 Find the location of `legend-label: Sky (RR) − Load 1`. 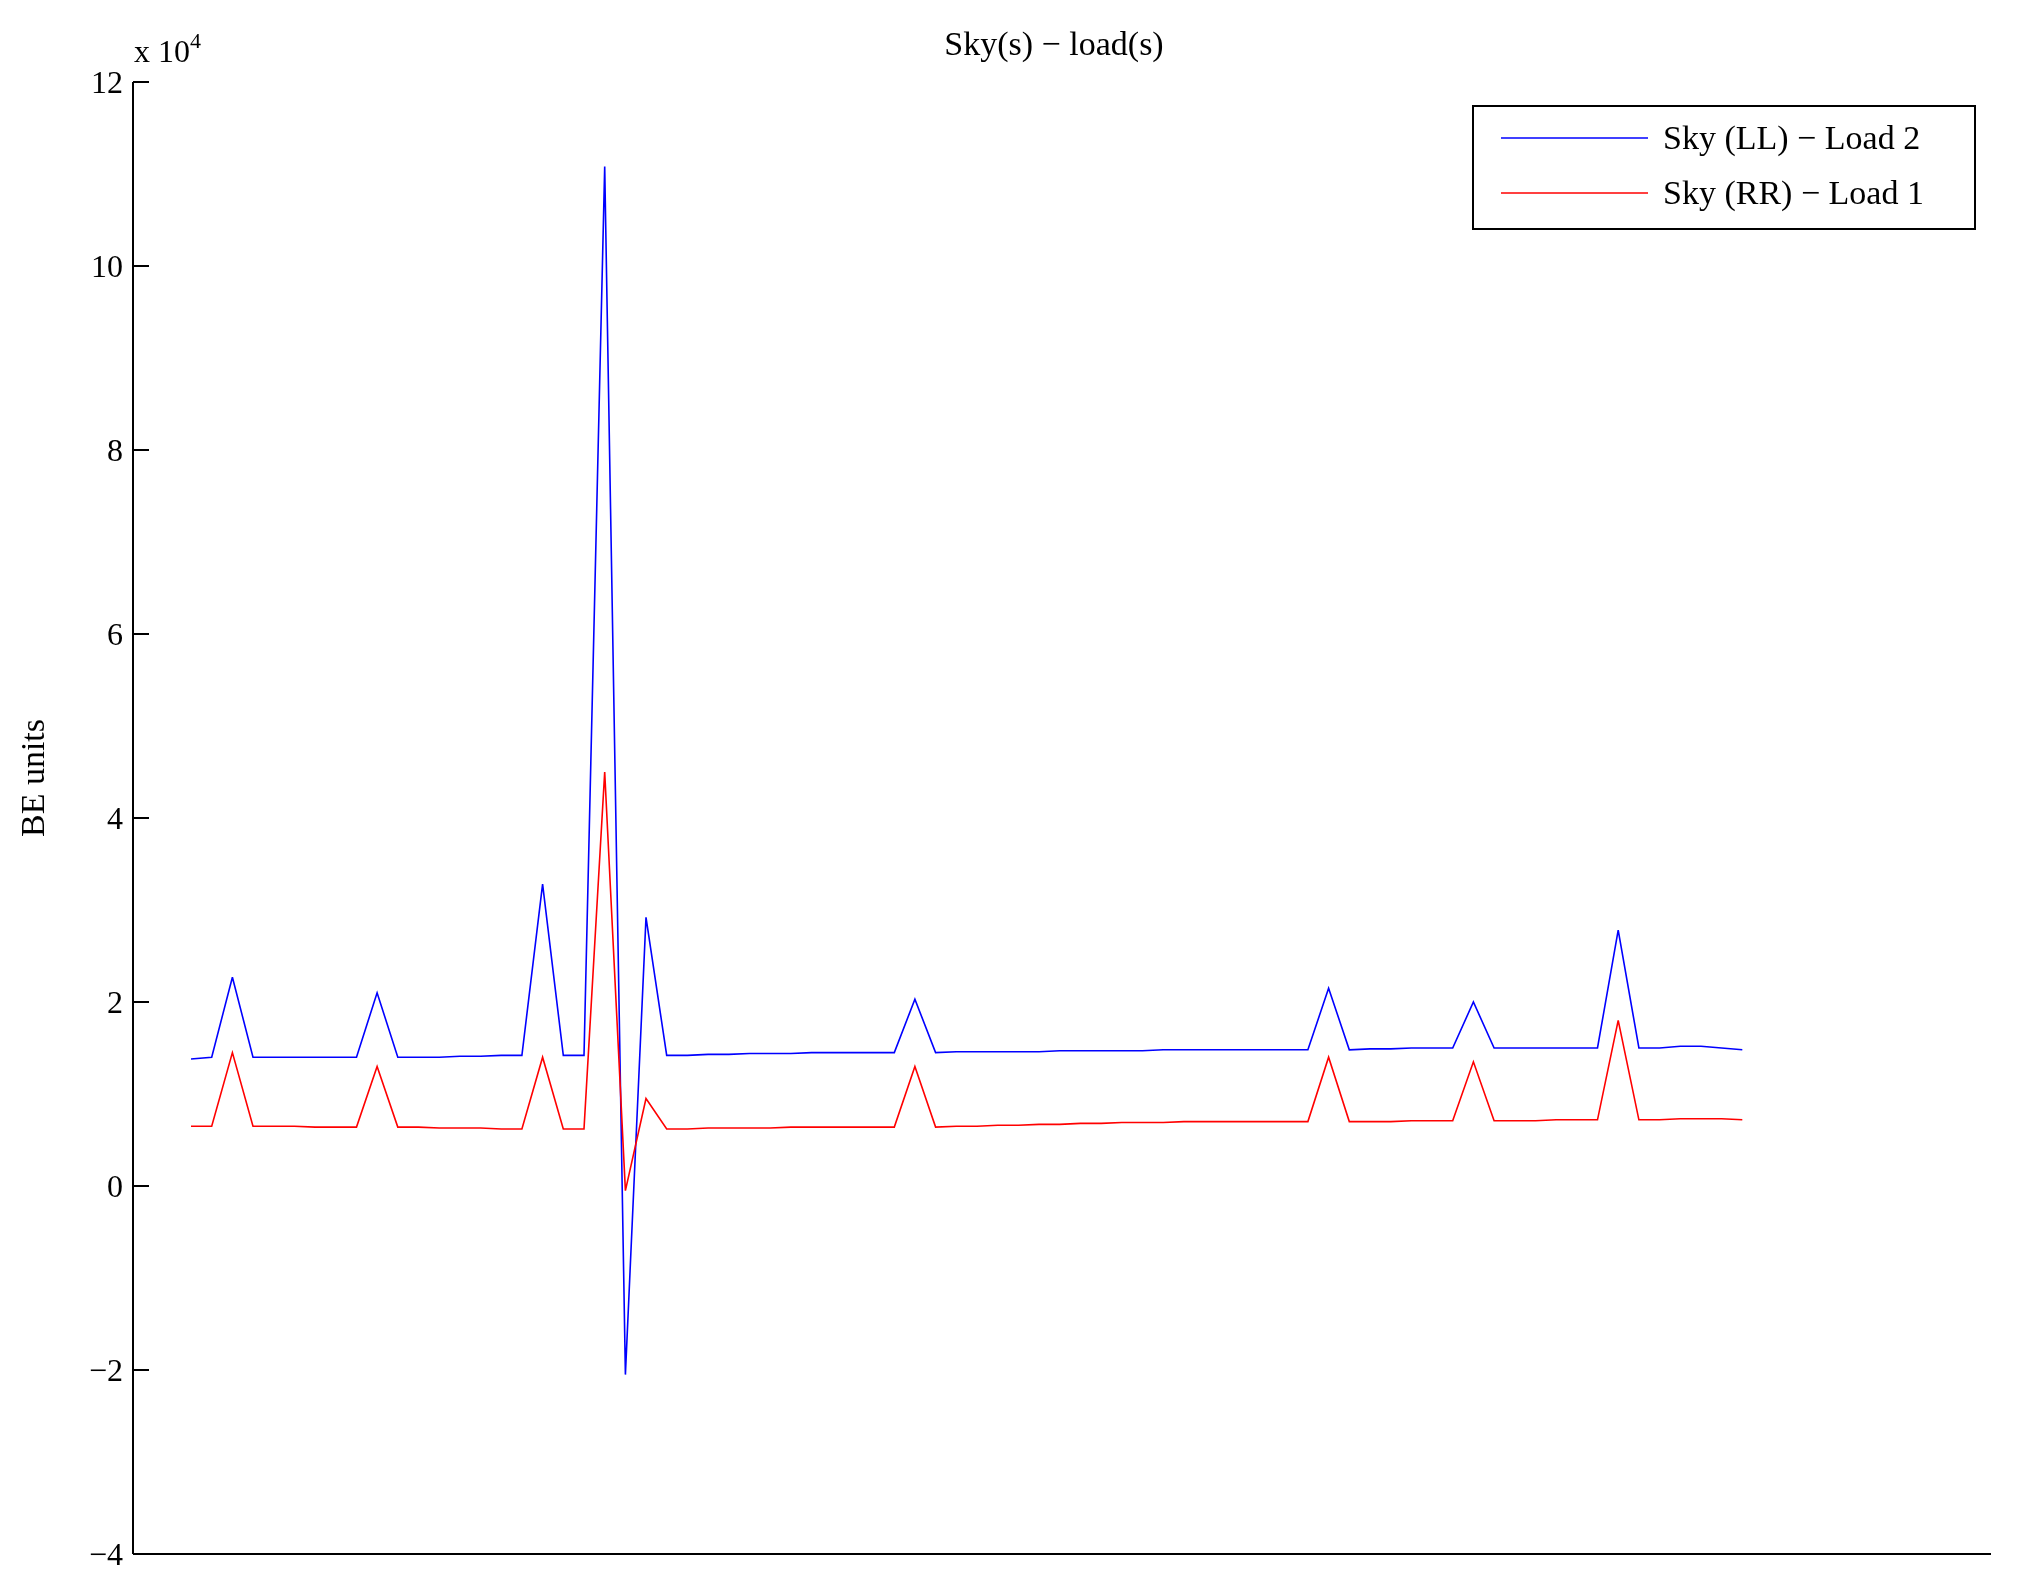

legend-label: Sky (RR) − Load 1 is located at coordinates (1793, 192).